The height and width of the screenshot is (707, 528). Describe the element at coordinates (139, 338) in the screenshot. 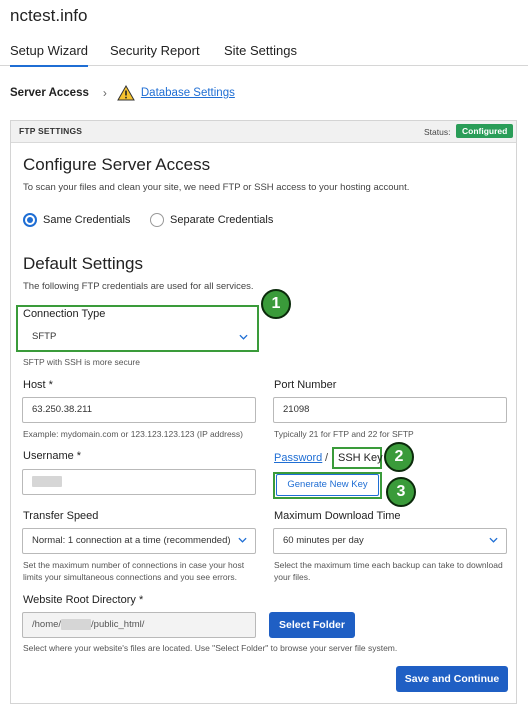

I see `connection-type-select: SFTP` at that location.